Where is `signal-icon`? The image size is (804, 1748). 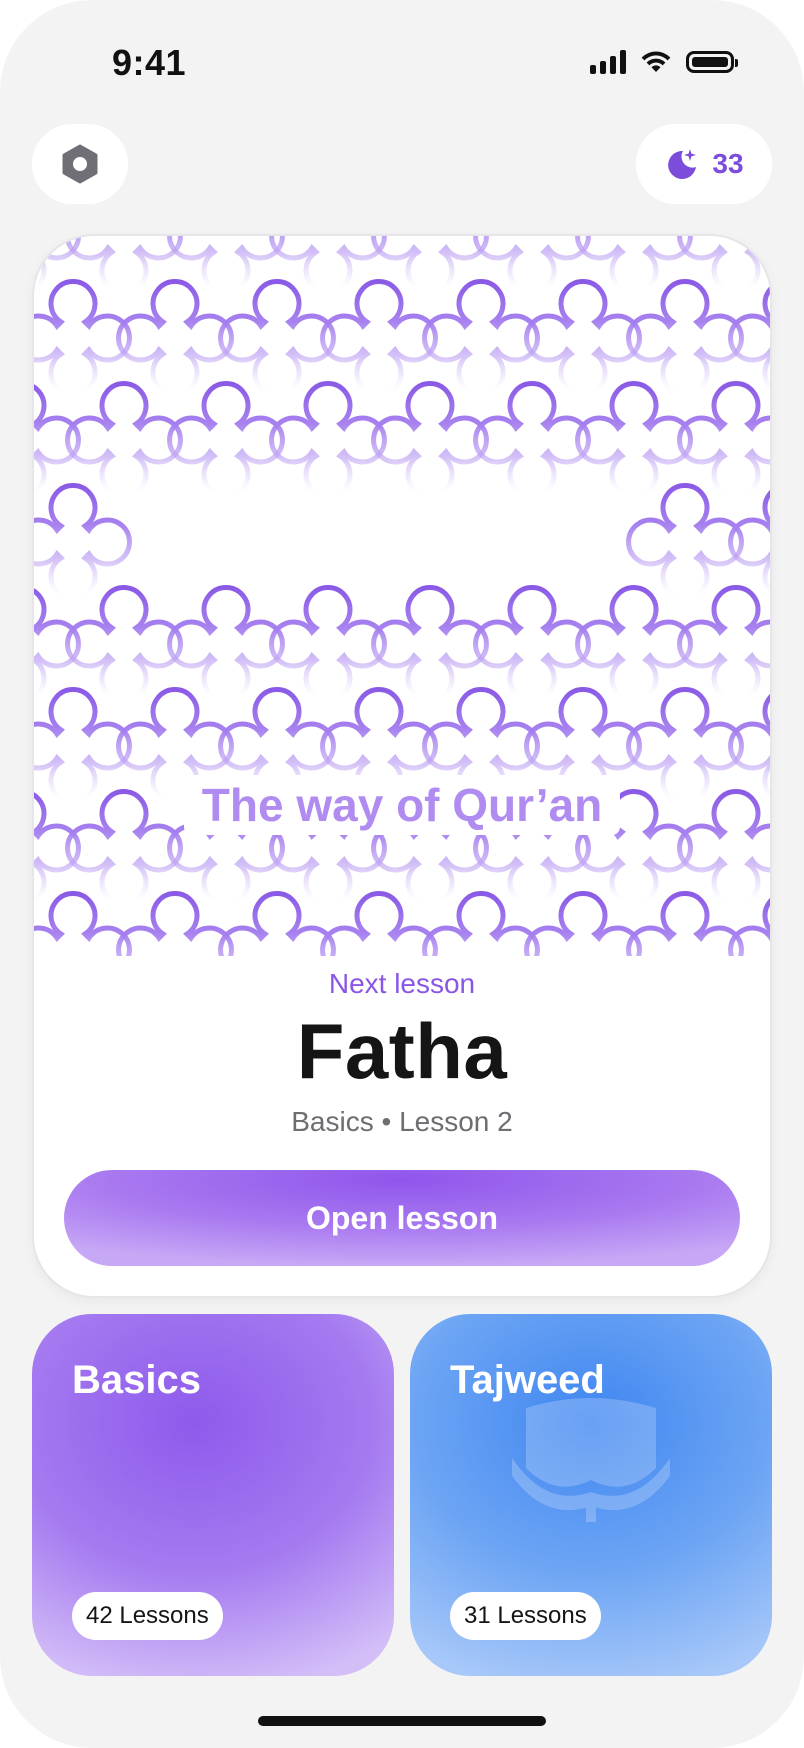
signal-icon is located at coordinates (608, 62).